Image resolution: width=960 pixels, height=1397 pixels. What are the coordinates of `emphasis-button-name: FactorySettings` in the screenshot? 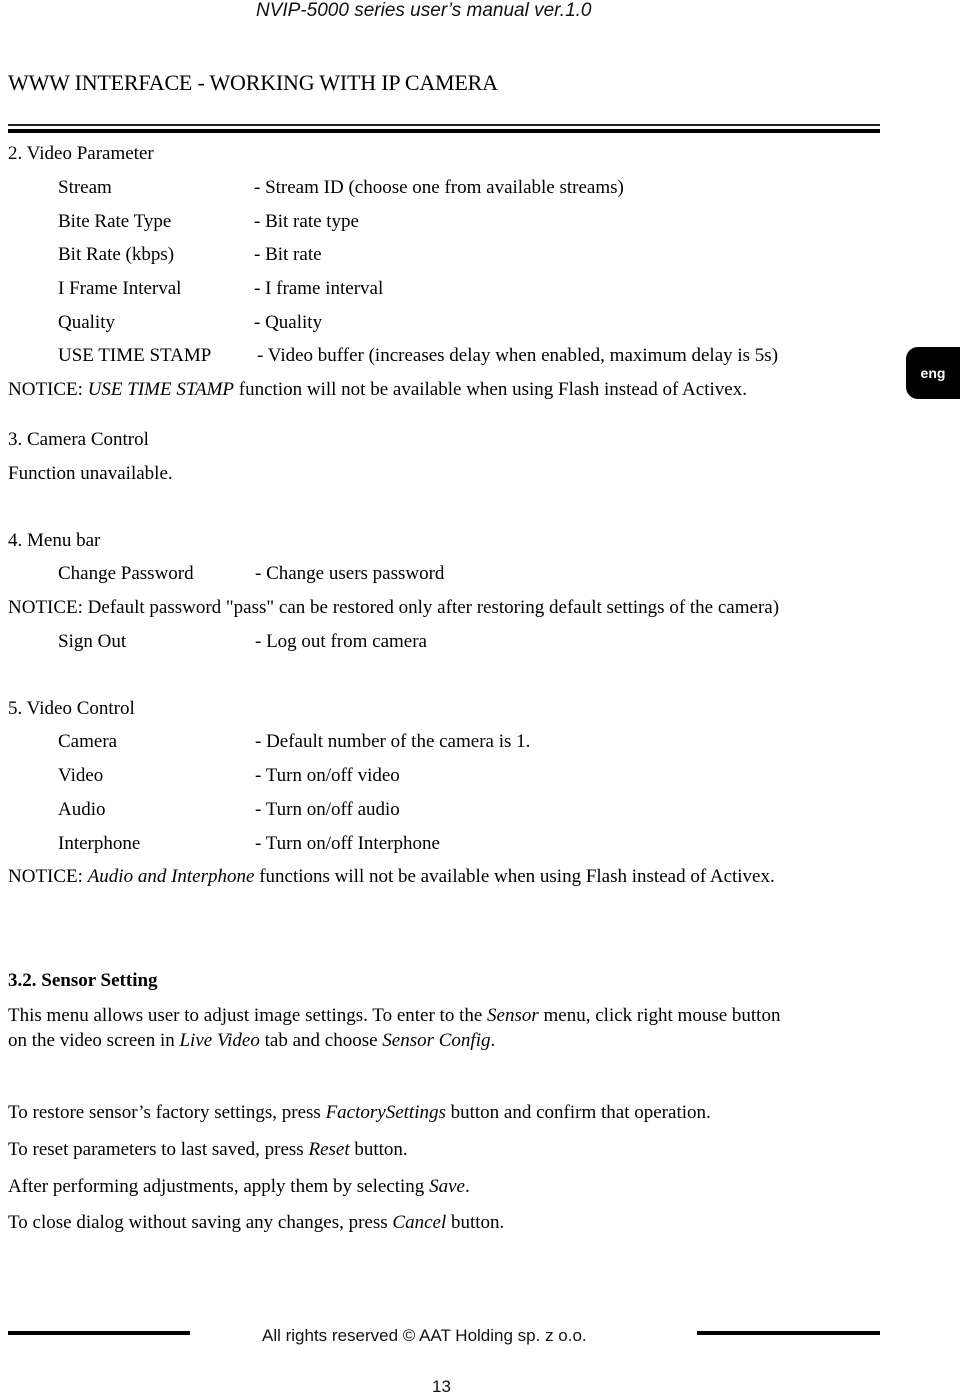 It's located at (385, 1112).